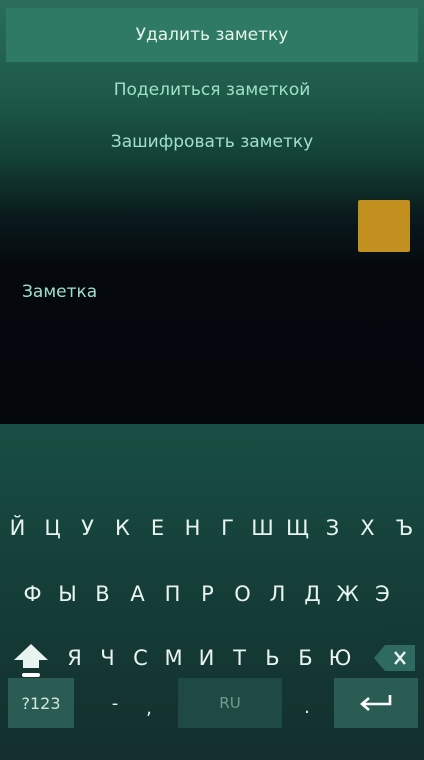 The image size is (424, 760). Describe the element at coordinates (227, 528) in the screenshot. I see `key: Г` at that location.